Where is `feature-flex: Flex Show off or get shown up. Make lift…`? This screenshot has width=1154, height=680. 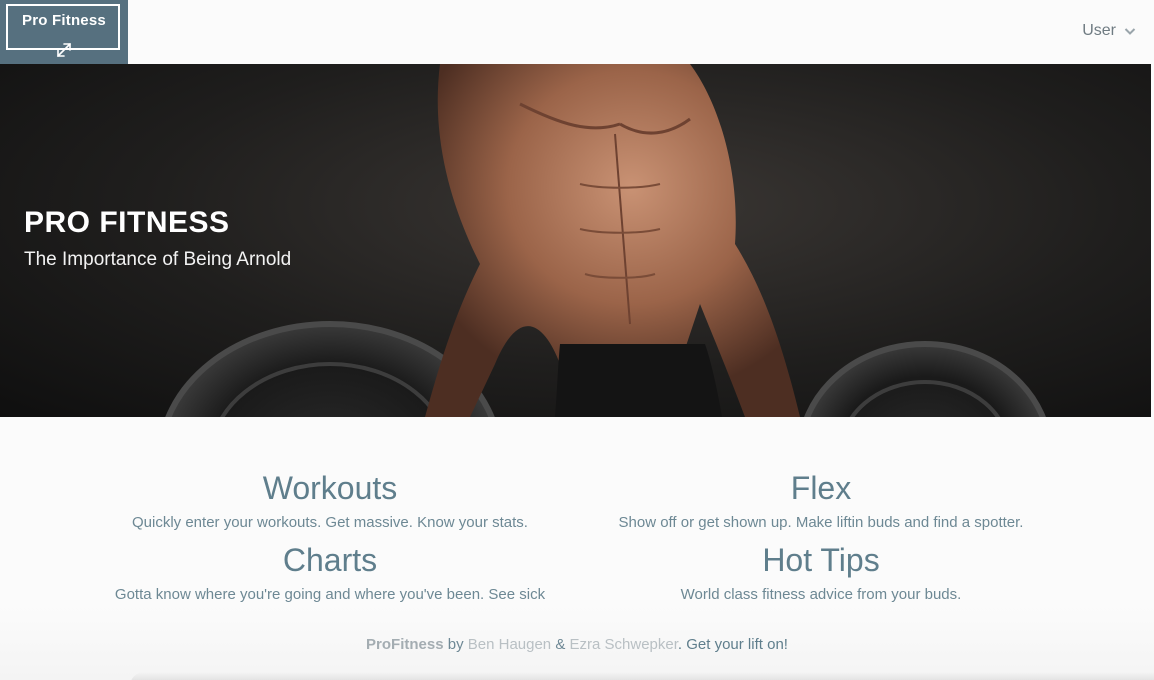
feature-flex: Flex Show off or get shown up. Make lift… is located at coordinates (821, 501).